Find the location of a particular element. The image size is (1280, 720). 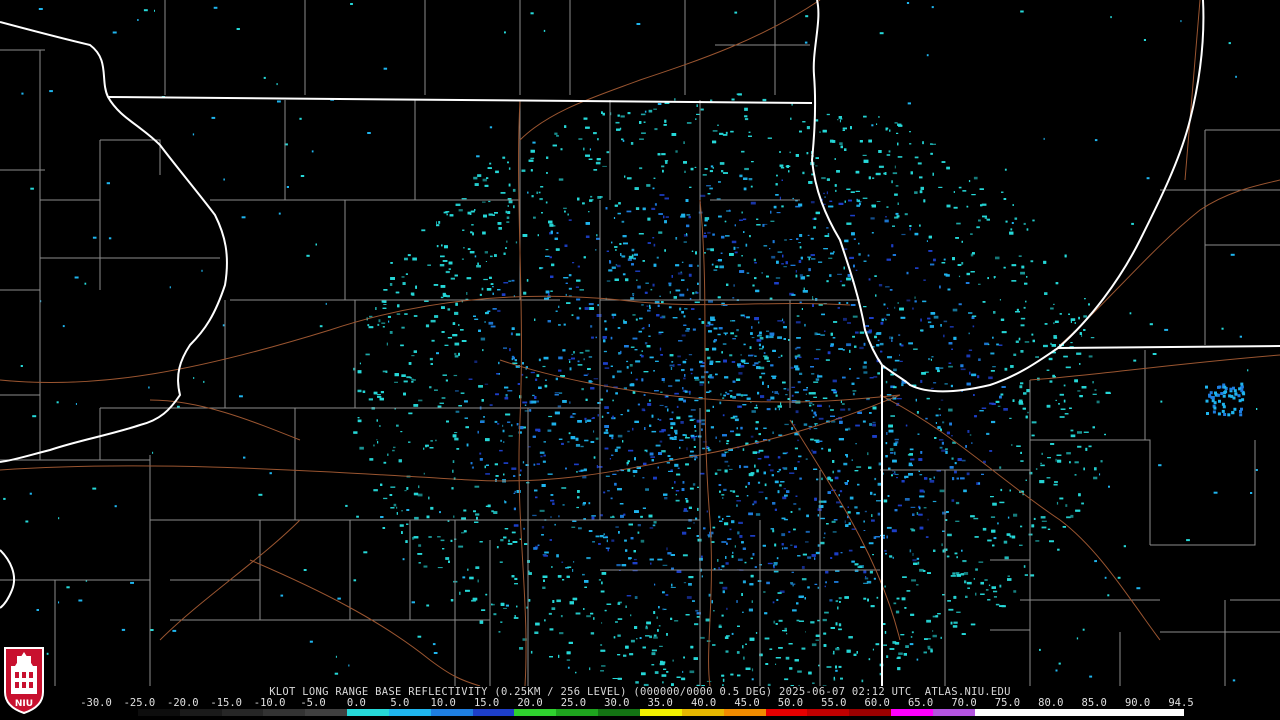

colorbar-tick-label: 55.0 is located at coordinates (834, 703).